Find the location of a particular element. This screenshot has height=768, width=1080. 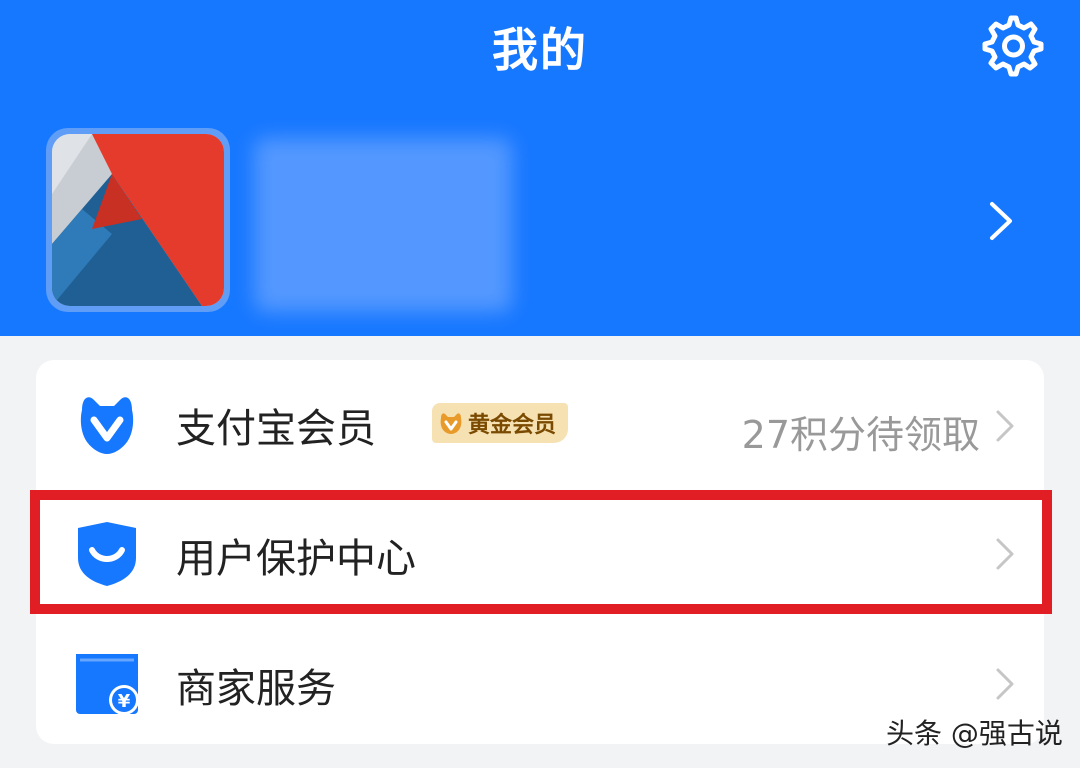

blurred-username is located at coordinates (383, 225).